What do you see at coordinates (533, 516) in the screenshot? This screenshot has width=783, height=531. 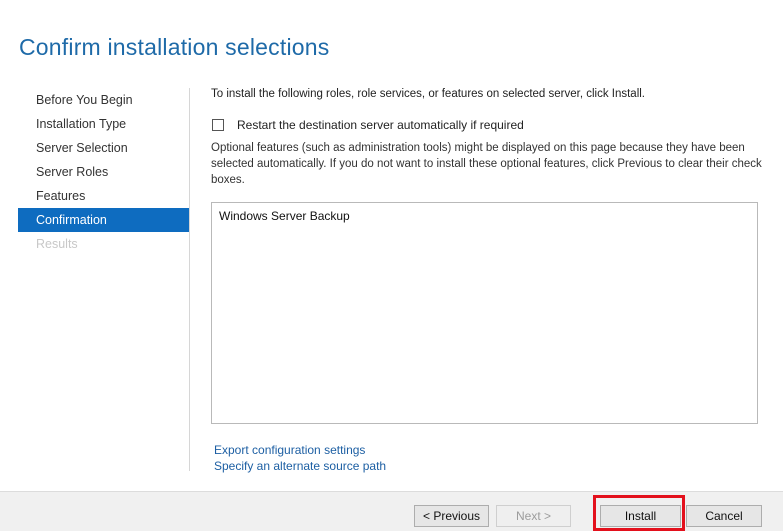 I see `next-button: Next >` at bounding box center [533, 516].